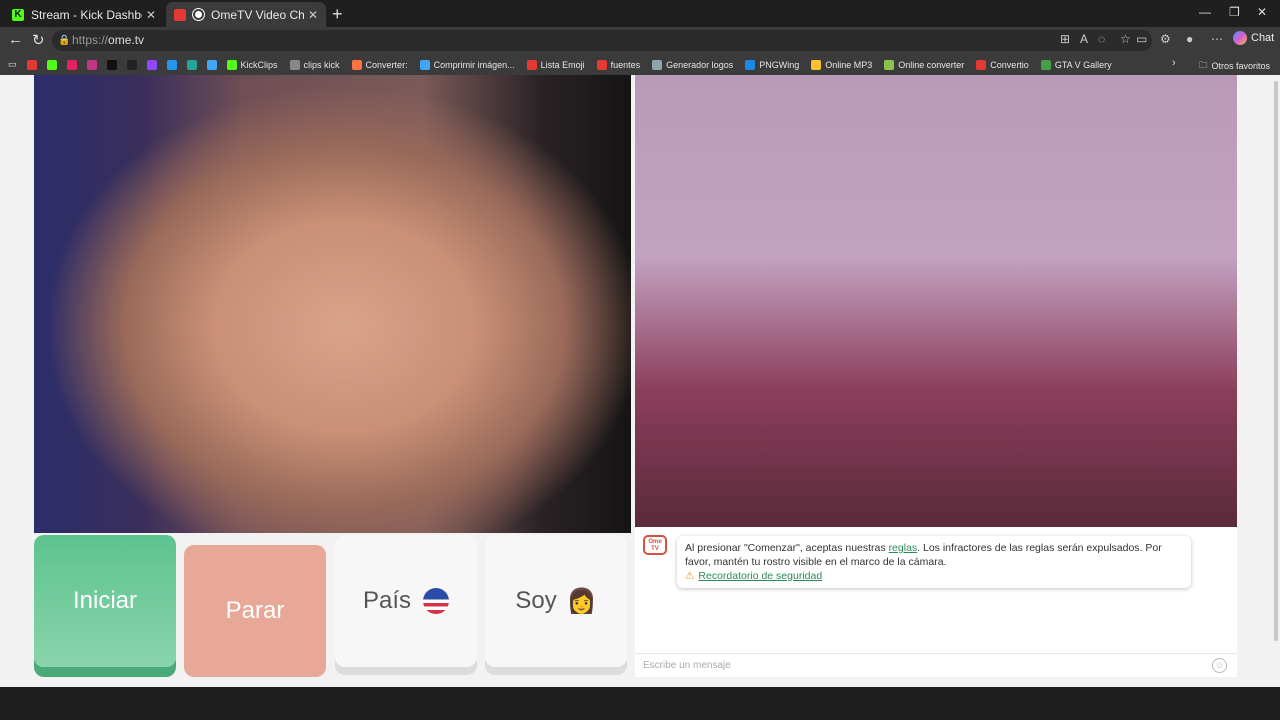 This screenshot has height=720, width=1280. I want to click on favorite-item: Lista Emoji, so click(555, 64).